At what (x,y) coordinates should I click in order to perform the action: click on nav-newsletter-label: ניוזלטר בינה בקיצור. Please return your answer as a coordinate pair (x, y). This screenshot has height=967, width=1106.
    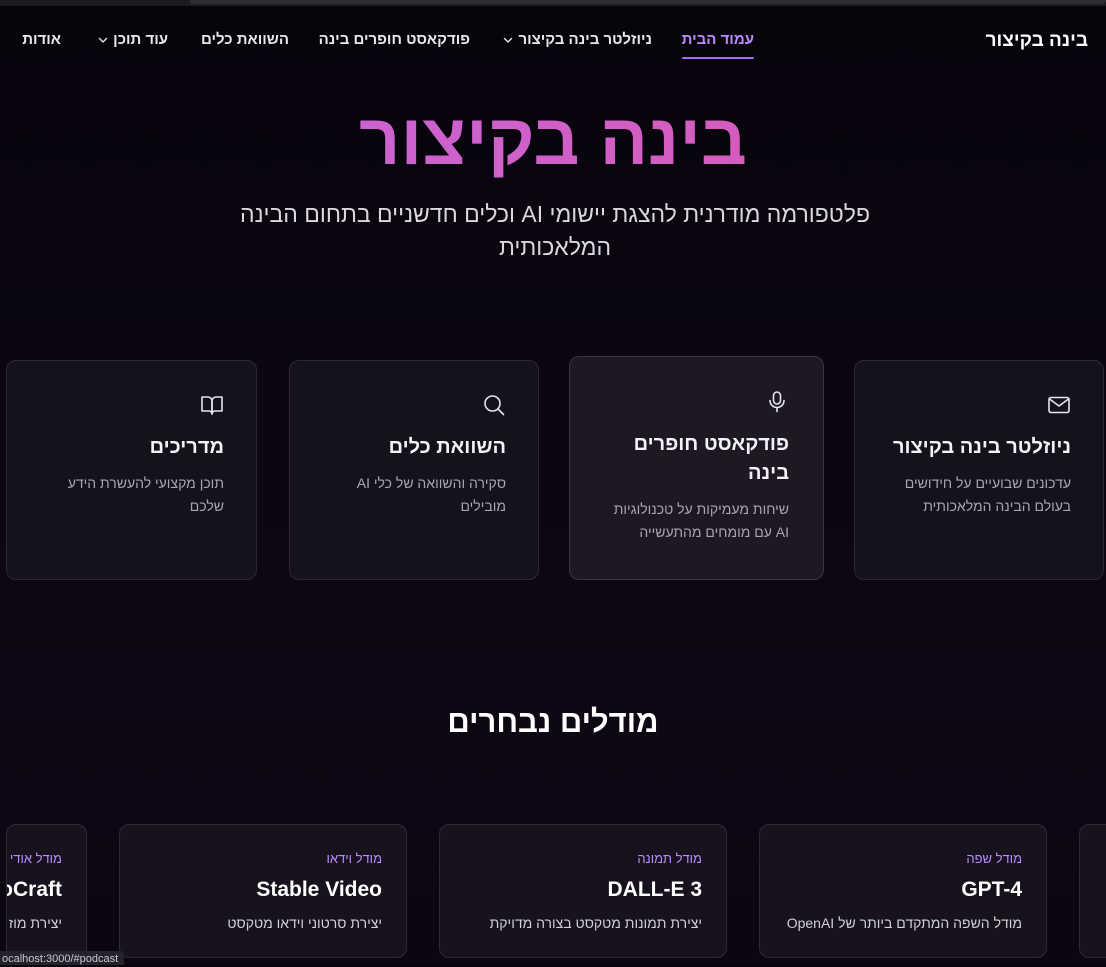
    Looking at the image, I should click on (585, 39).